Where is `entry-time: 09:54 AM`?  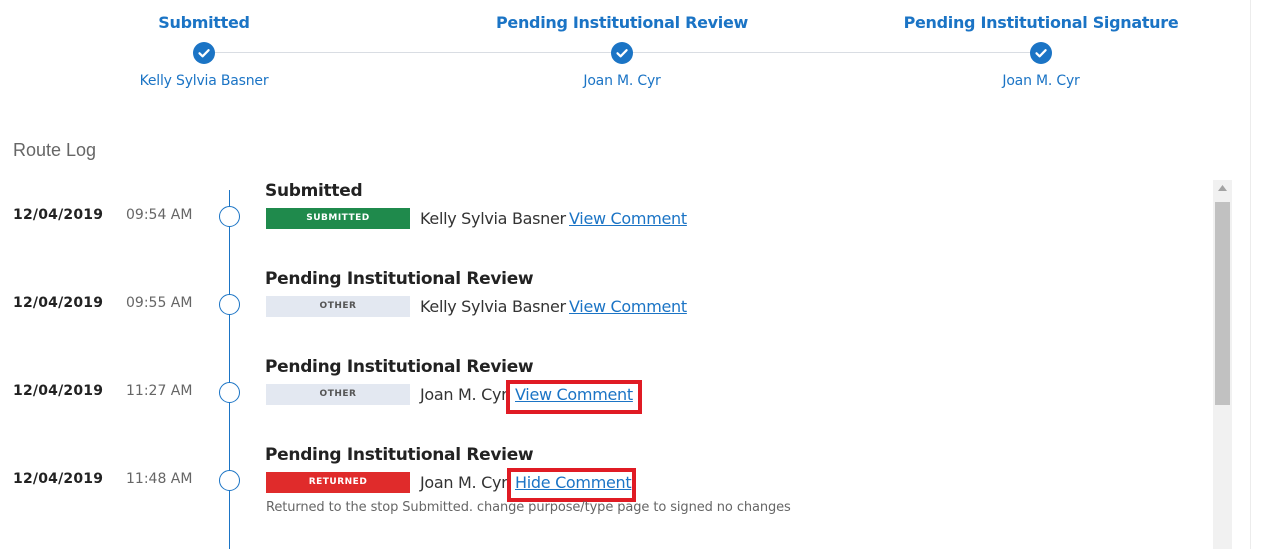 entry-time: 09:54 AM is located at coordinates (159, 215).